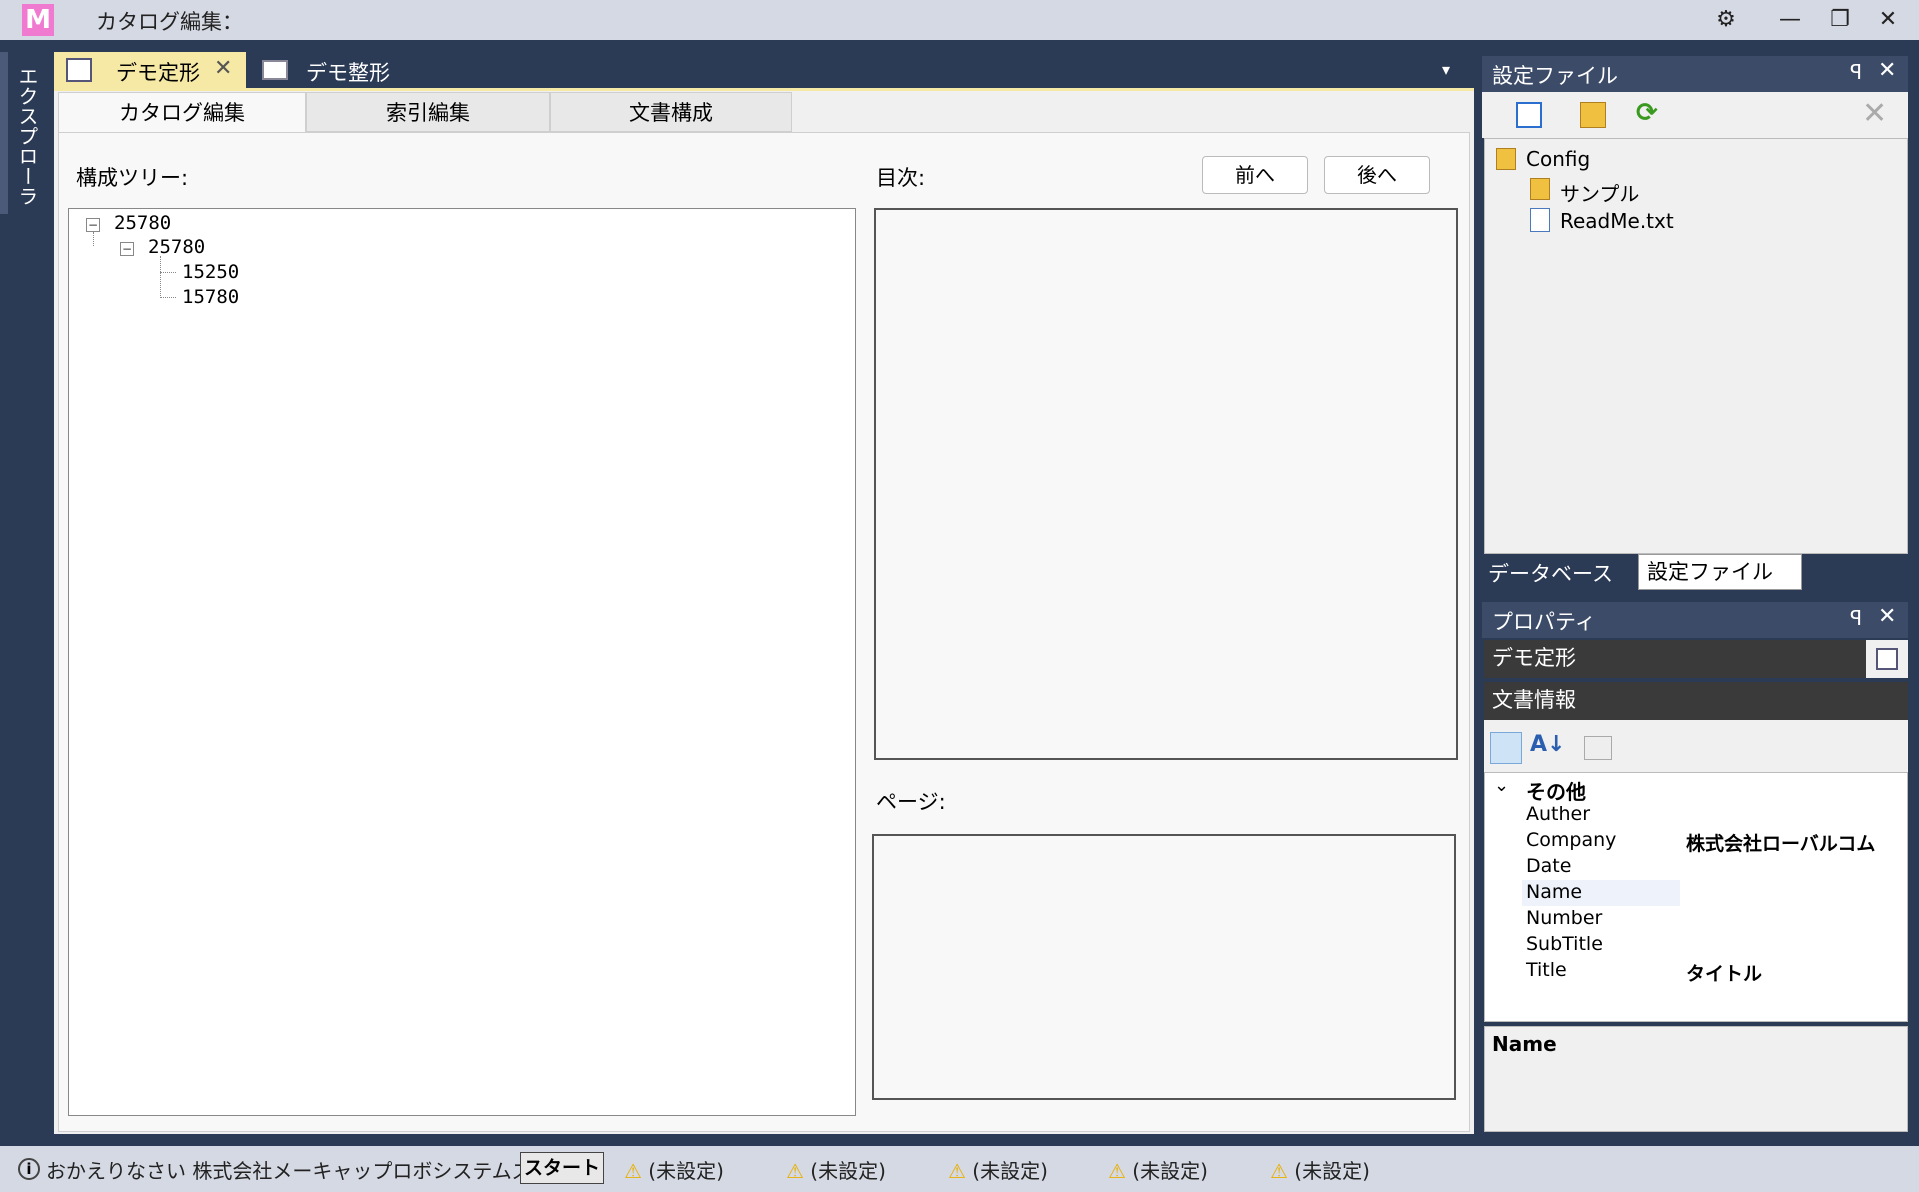  Describe the element at coordinates (1593, 115) in the screenshot. I see `new-folder-icon` at that location.